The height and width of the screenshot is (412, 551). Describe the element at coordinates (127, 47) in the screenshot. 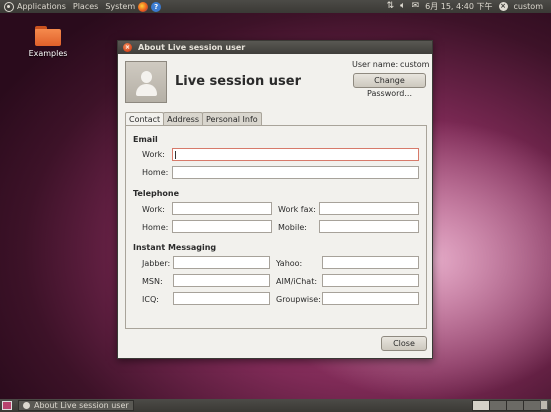

I see `close-icon: ×` at that location.